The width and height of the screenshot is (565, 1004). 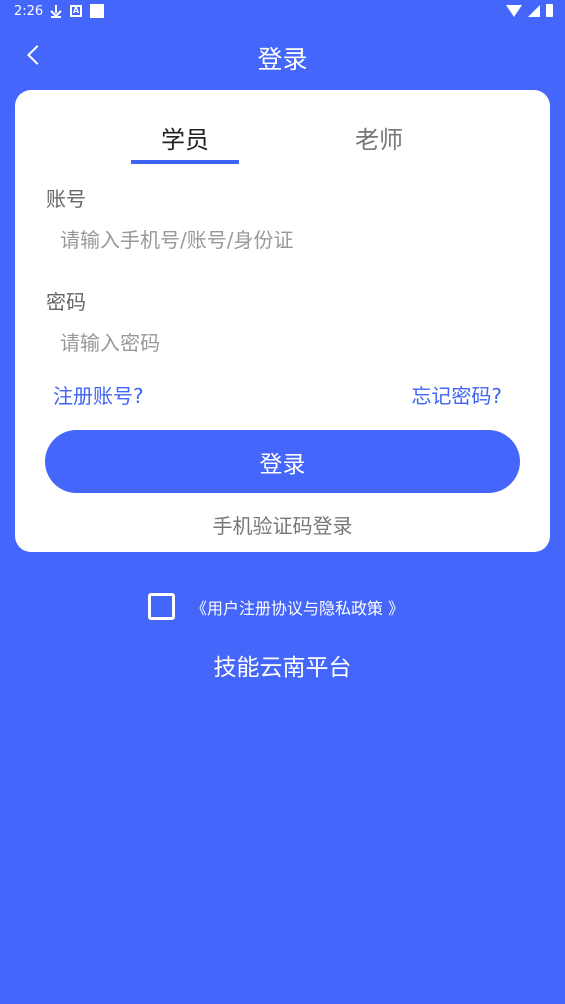 I want to click on status-left-icons: A, so click(x=77, y=11).